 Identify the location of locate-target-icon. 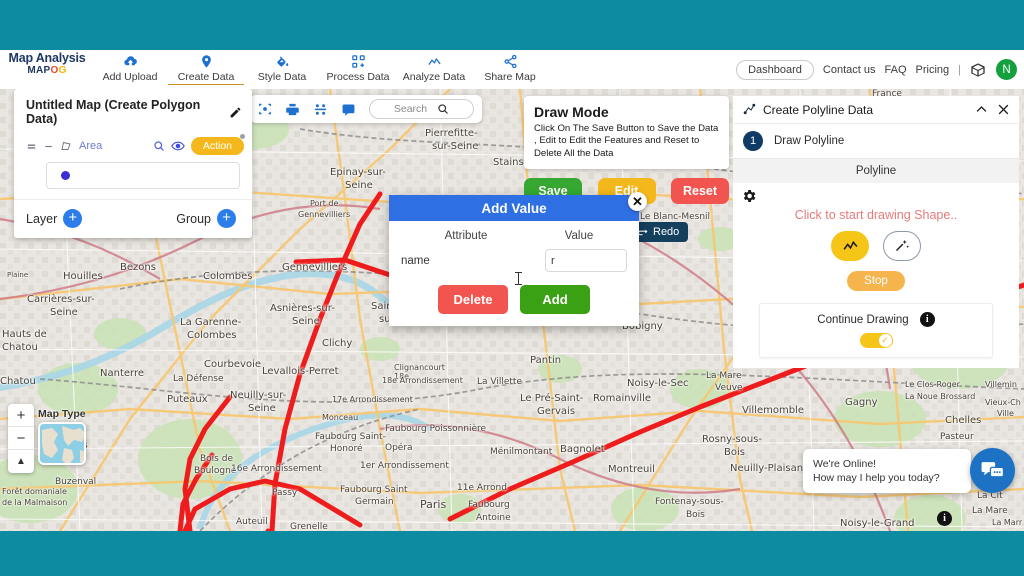
(265, 109).